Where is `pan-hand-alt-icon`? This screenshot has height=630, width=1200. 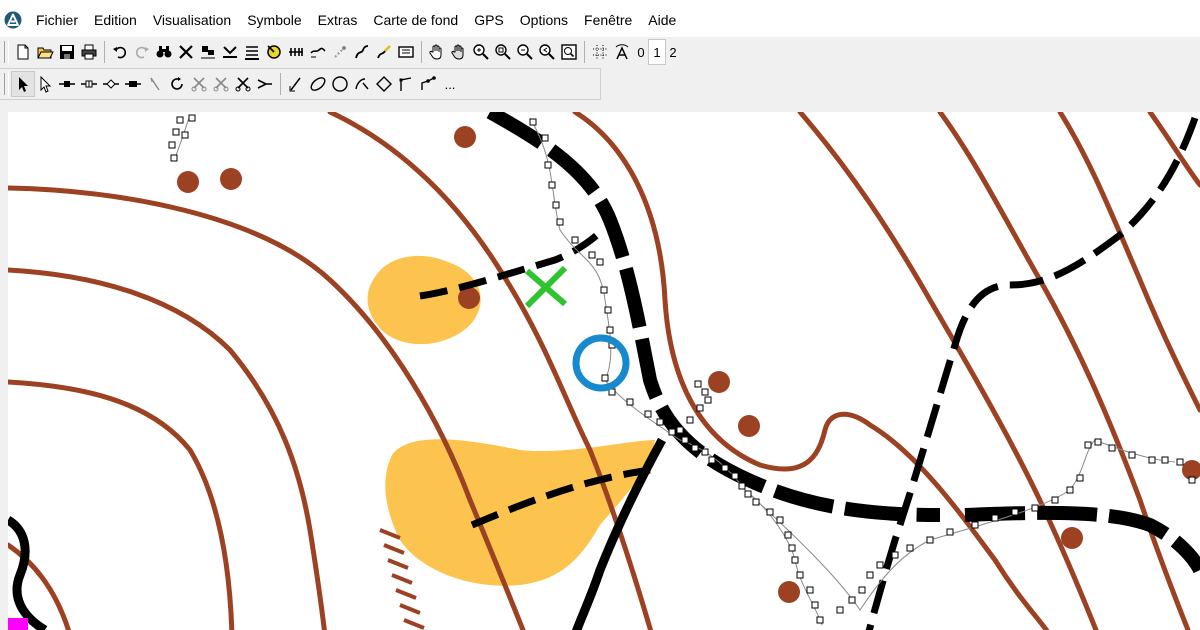
pan-hand-alt-icon is located at coordinates (459, 52).